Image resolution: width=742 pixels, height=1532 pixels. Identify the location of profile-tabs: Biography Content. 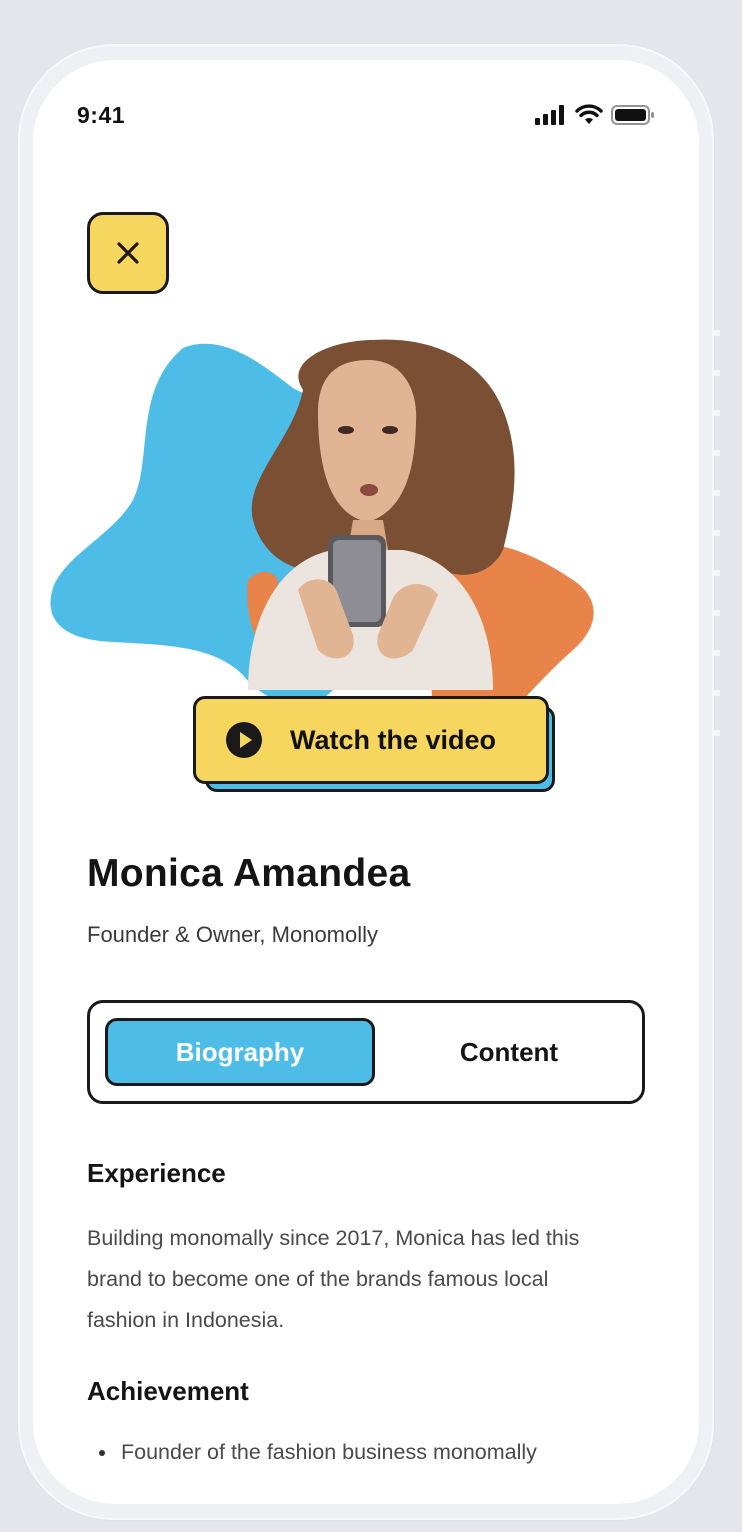
(366, 1052).